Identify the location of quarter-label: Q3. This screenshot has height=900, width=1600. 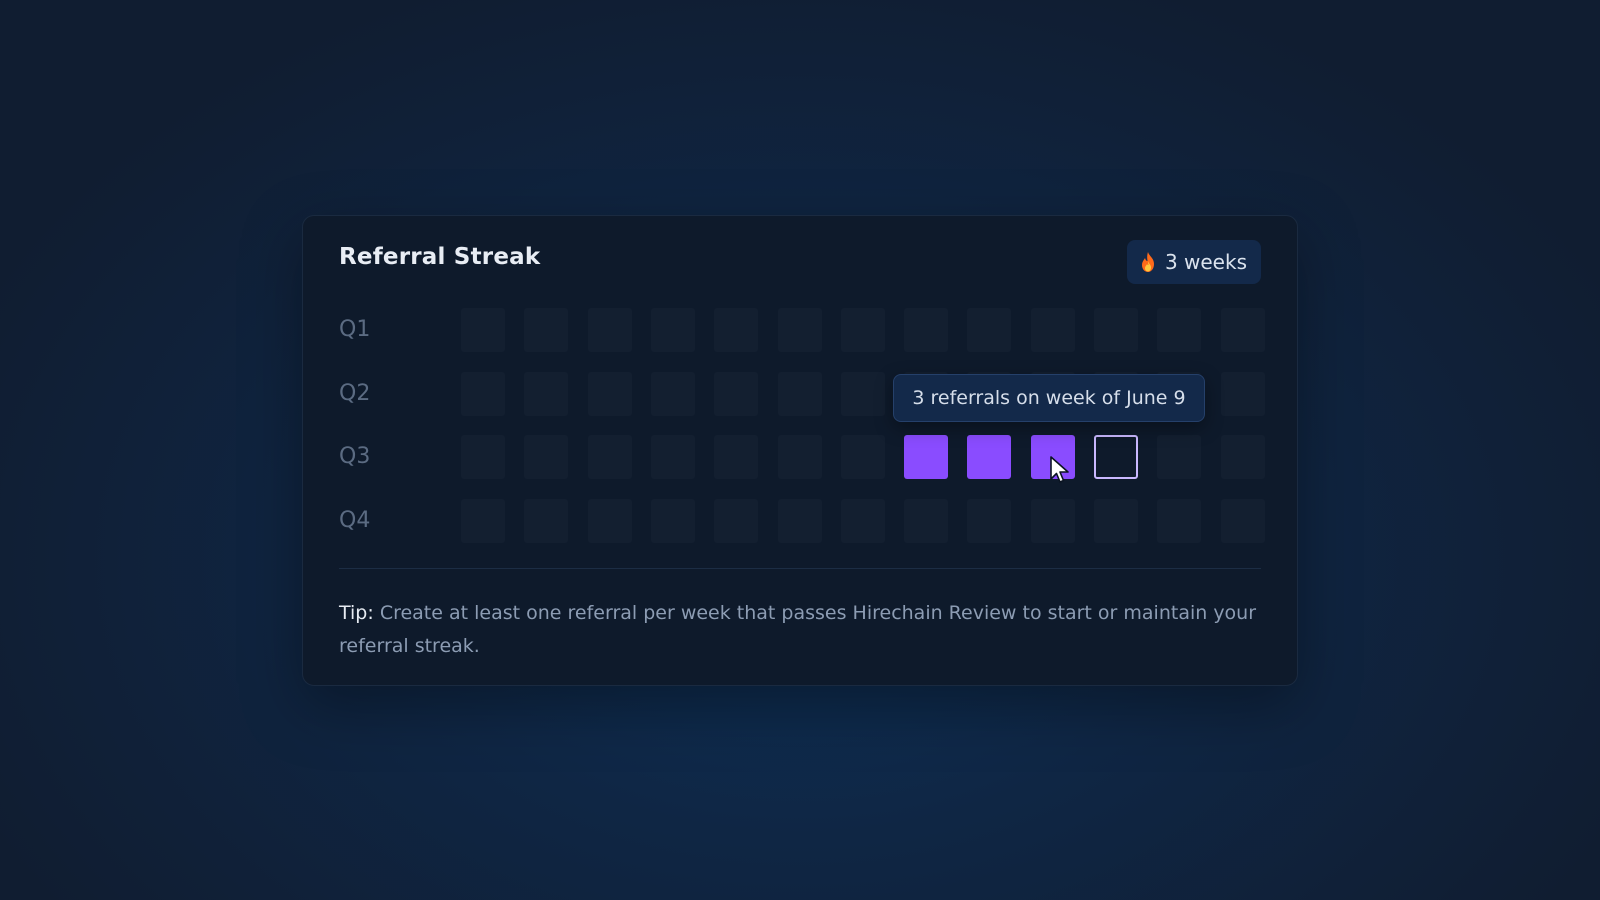
(355, 456).